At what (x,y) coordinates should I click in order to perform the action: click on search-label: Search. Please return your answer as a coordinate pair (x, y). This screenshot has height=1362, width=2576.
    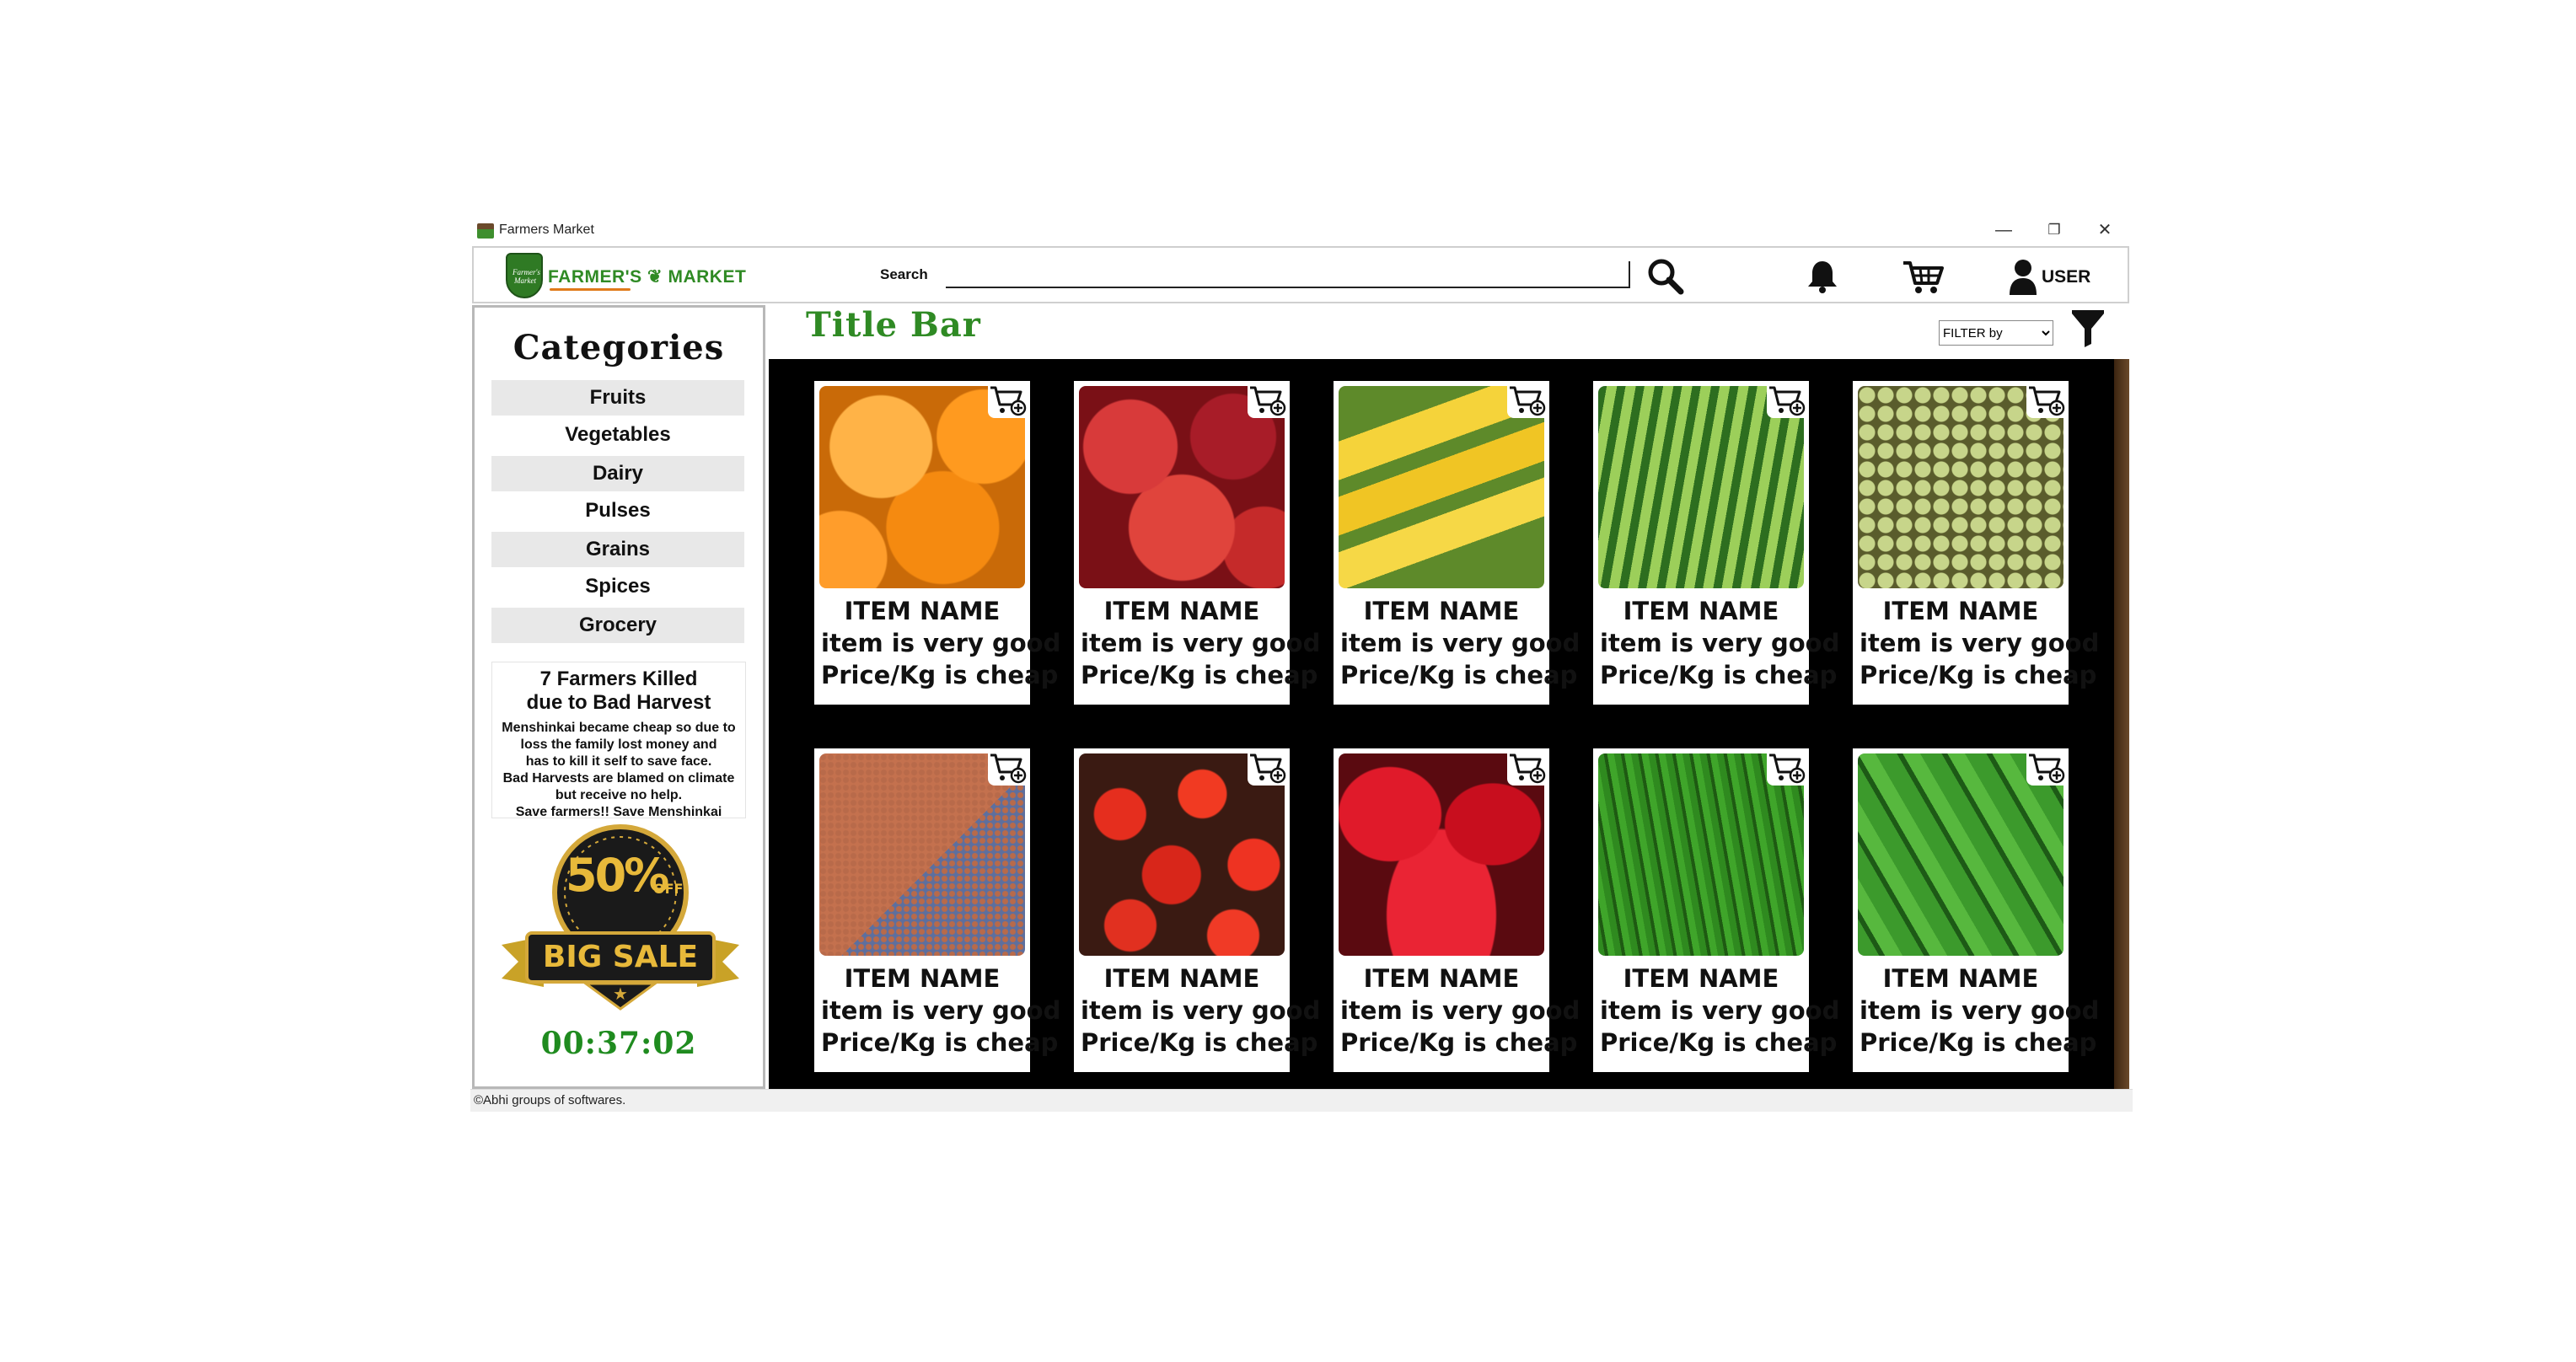
    Looking at the image, I should click on (904, 274).